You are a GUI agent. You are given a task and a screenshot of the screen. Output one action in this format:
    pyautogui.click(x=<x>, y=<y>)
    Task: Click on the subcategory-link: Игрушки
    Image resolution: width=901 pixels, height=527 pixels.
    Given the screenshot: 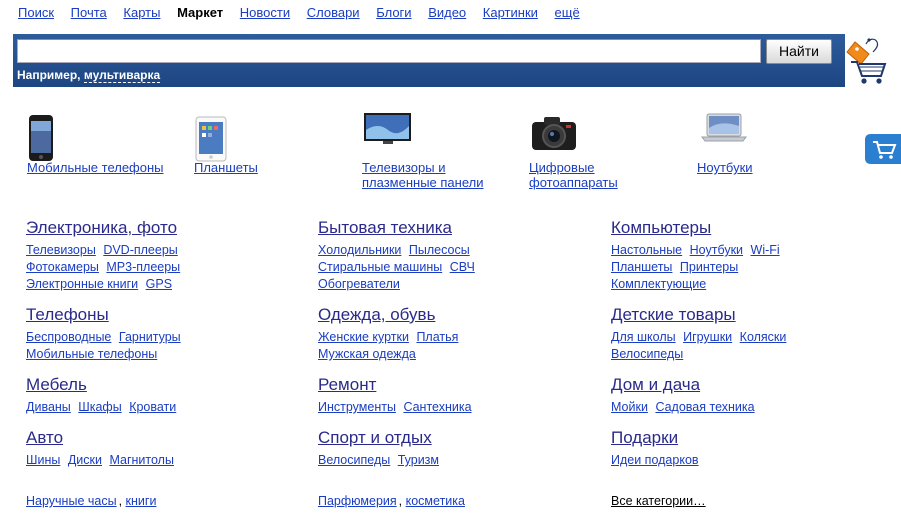 What is the action you would take?
    pyautogui.click(x=707, y=337)
    